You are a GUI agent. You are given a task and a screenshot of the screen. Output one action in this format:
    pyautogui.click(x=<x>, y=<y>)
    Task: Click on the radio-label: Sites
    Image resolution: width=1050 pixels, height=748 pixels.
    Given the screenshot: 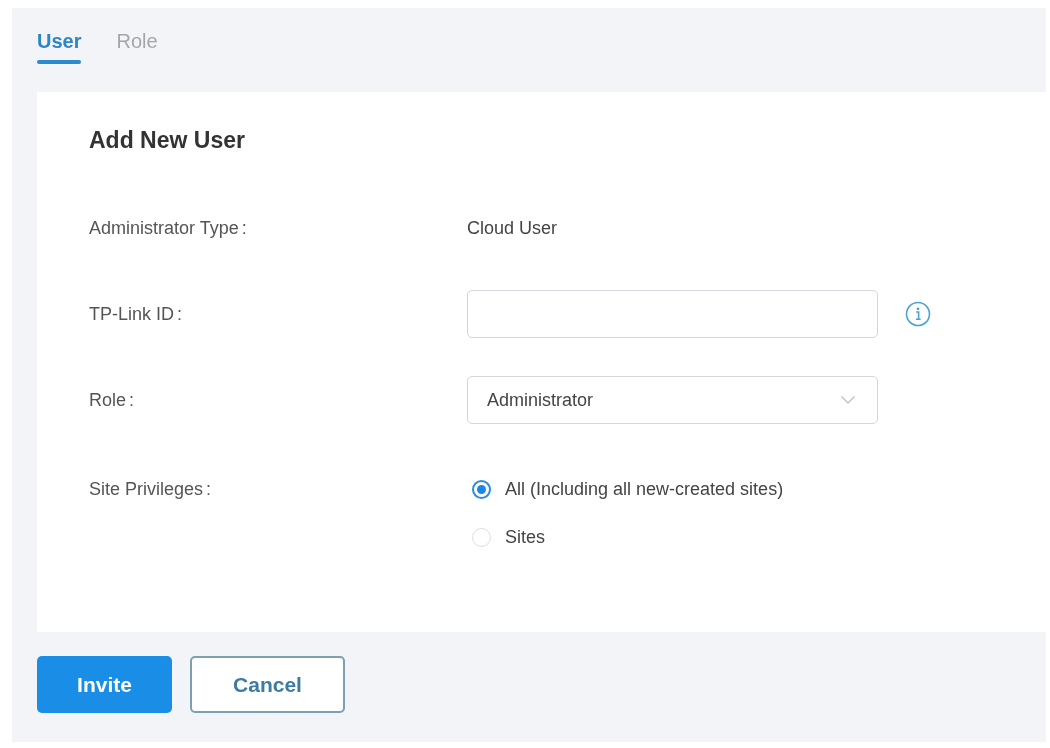 What is the action you would take?
    pyautogui.click(x=525, y=537)
    